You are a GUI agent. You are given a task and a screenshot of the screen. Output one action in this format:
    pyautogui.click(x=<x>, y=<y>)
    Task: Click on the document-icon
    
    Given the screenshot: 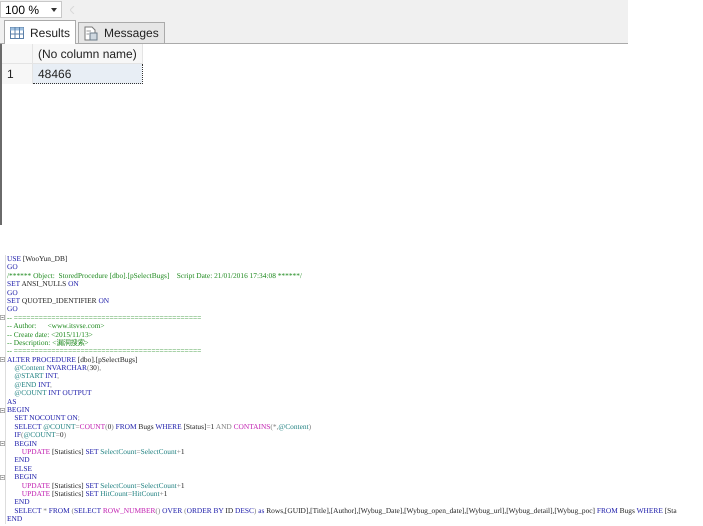 What is the action you would take?
    pyautogui.click(x=91, y=33)
    